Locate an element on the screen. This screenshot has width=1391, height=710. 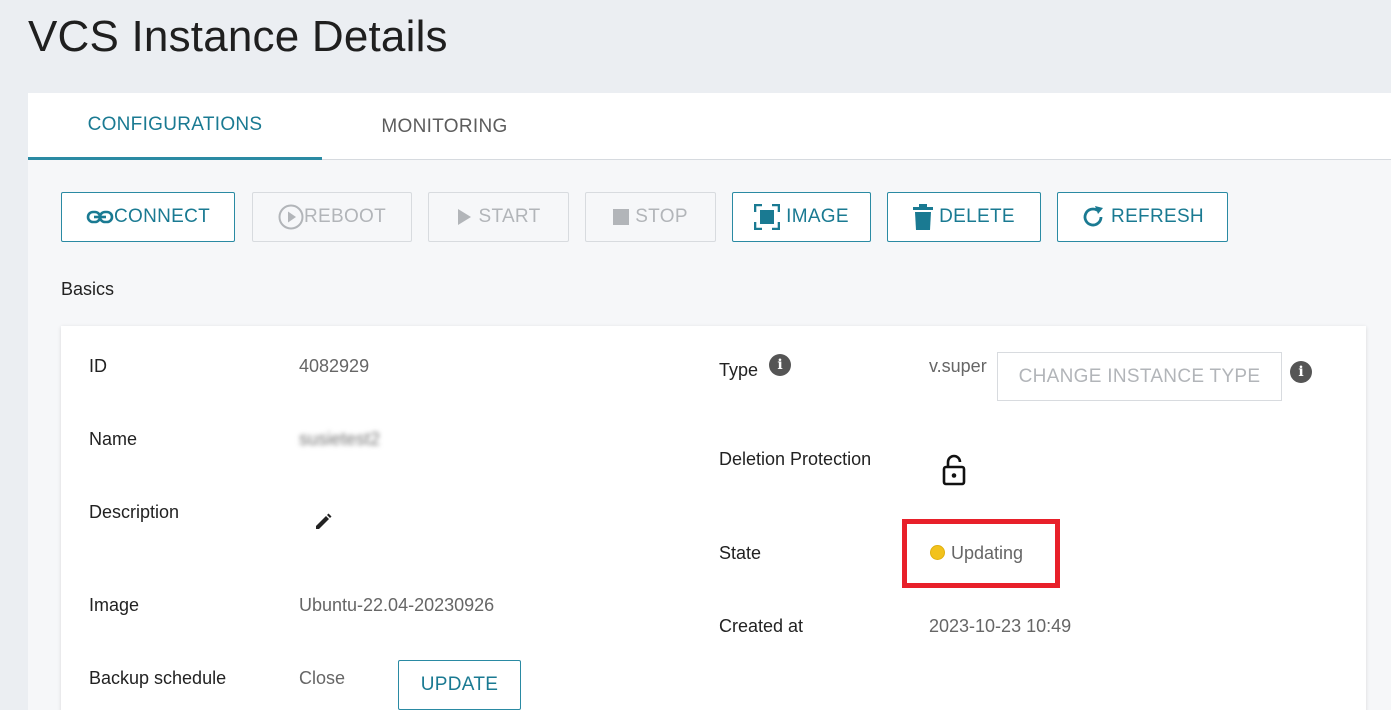
refresh-icon is located at coordinates (1093, 216).